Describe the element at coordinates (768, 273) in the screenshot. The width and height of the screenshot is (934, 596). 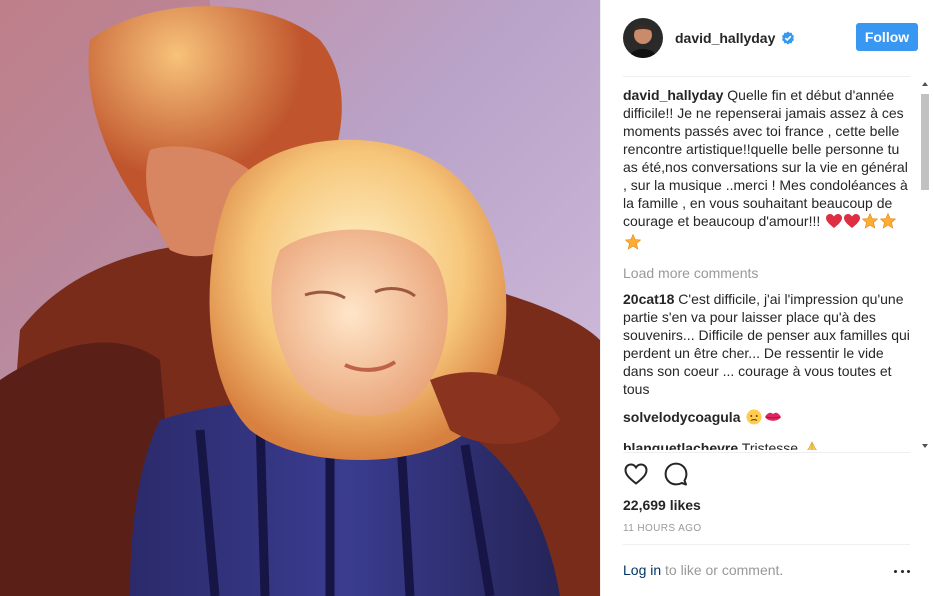
I see `load-more-comments: Load more comments` at that location.